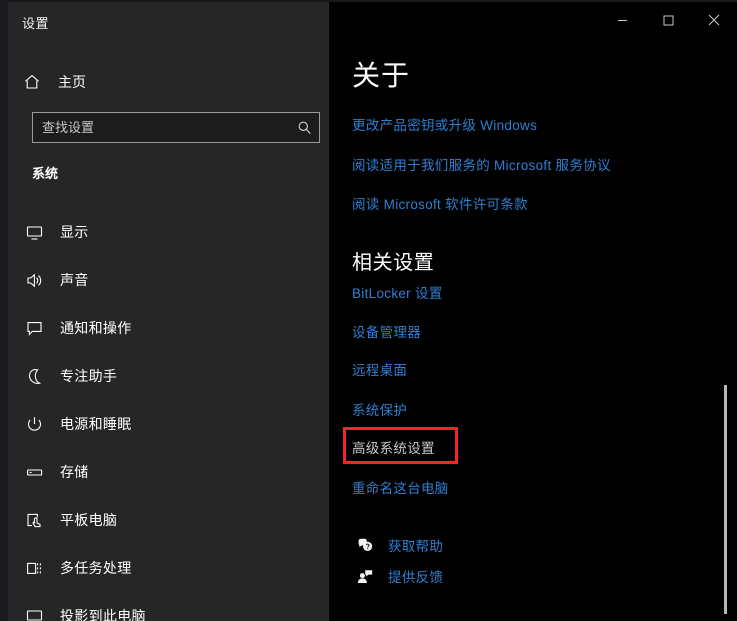 The height and width of the screenshot is (621, 737). Describe the element at coordinates (161, 127) in the screenshot. I see `search-input` at that location.